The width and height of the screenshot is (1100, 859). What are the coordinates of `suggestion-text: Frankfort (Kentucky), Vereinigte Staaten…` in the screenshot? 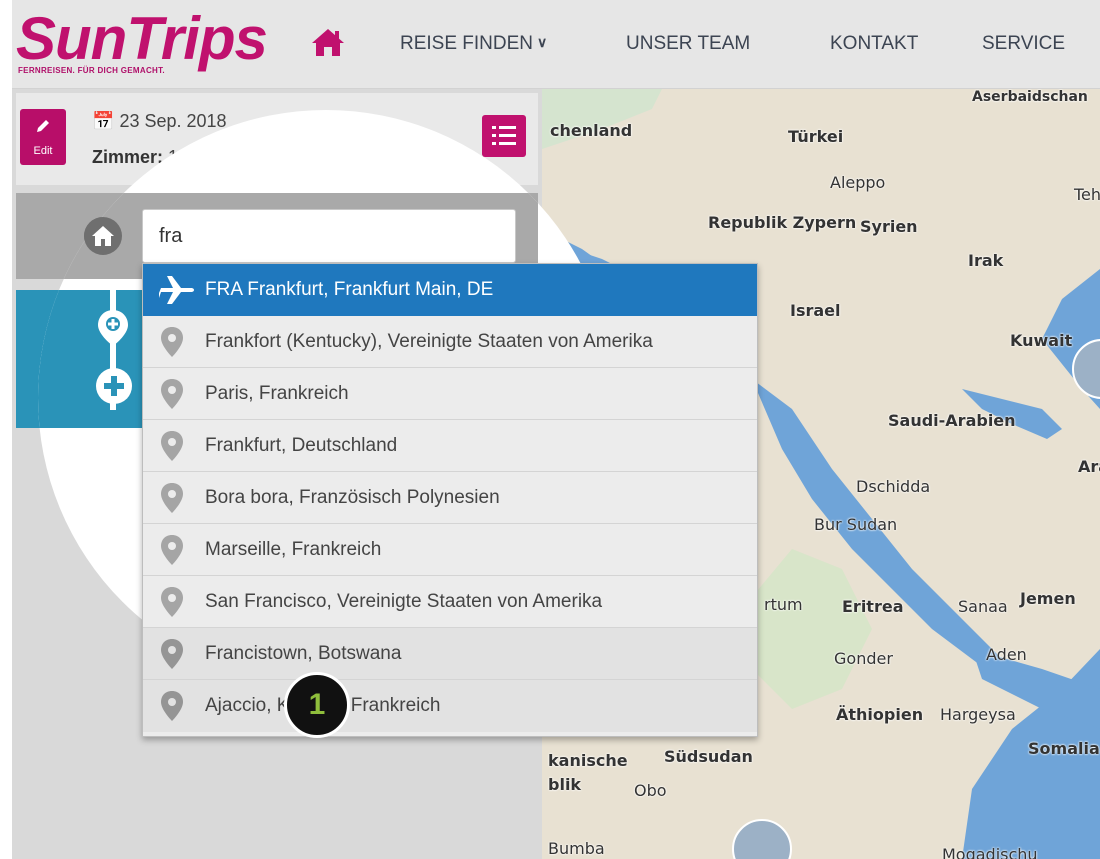 It's located at (429, 341).